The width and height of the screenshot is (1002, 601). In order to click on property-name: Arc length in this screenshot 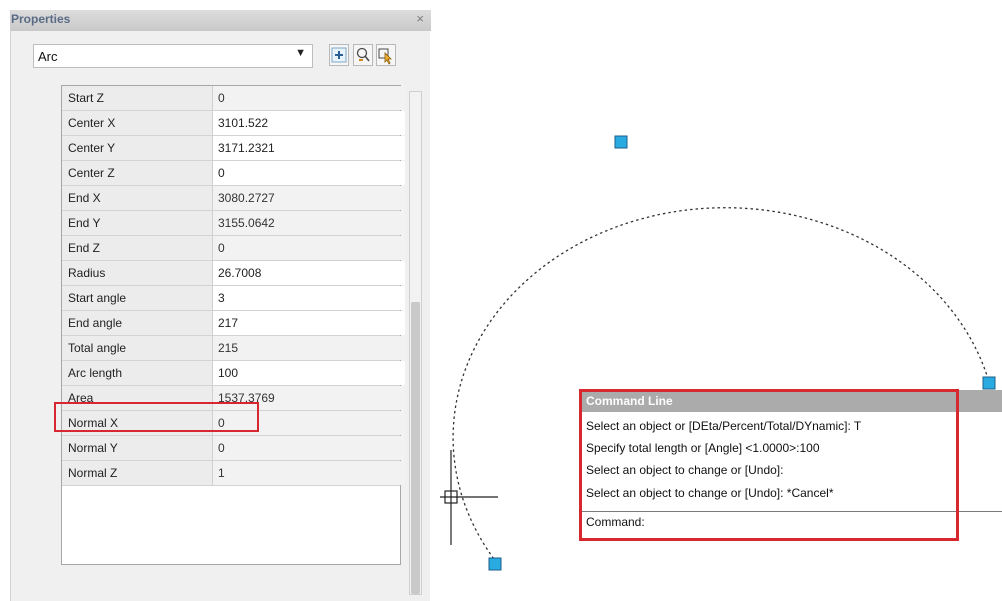, I will do `click(137, 373)`.